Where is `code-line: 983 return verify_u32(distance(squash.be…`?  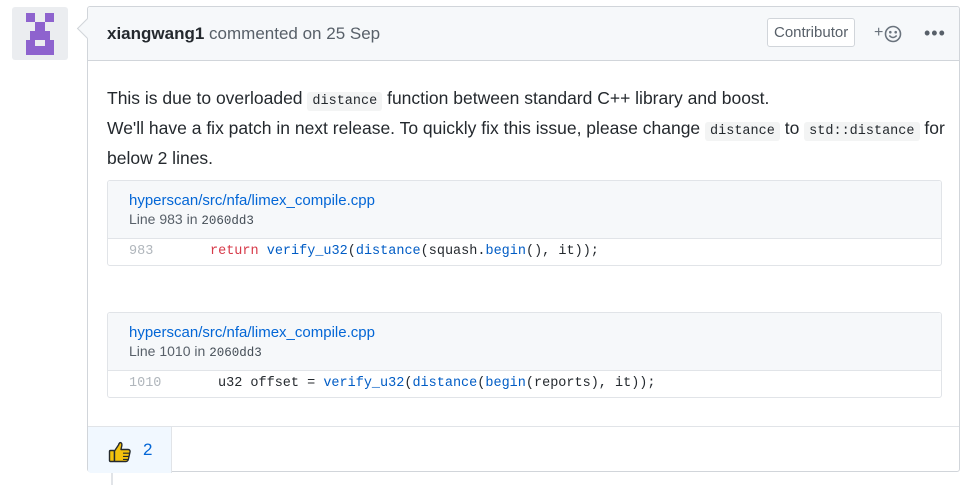 code-line: 983 return verify_u32(distance(squash.be… is located at coordinates (524, 252).